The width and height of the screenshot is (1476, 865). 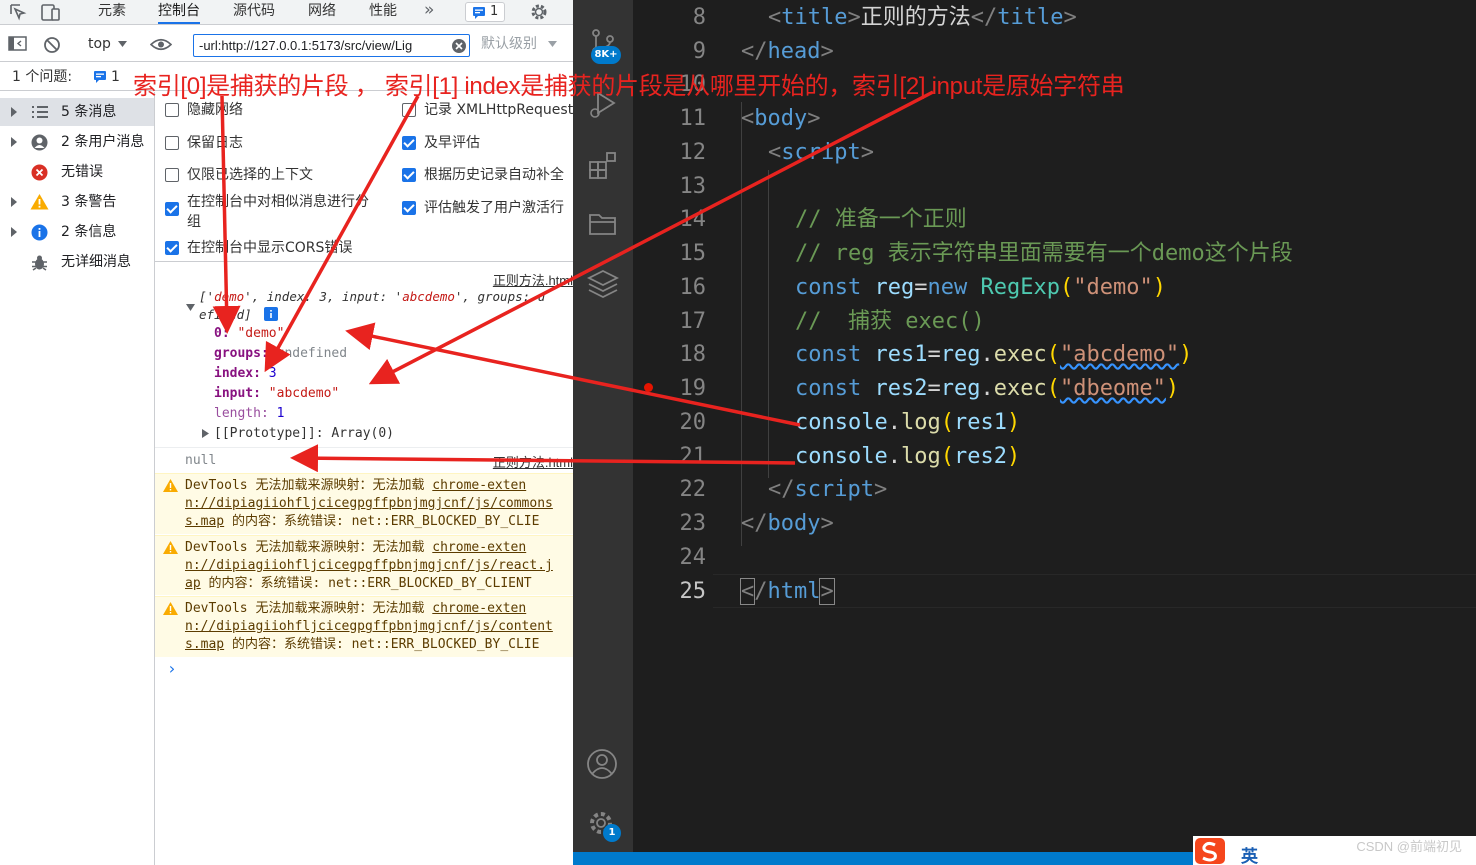 I want to click on prototype-row: [[Prototype]]: Array(0), so click(x=304, y=434).